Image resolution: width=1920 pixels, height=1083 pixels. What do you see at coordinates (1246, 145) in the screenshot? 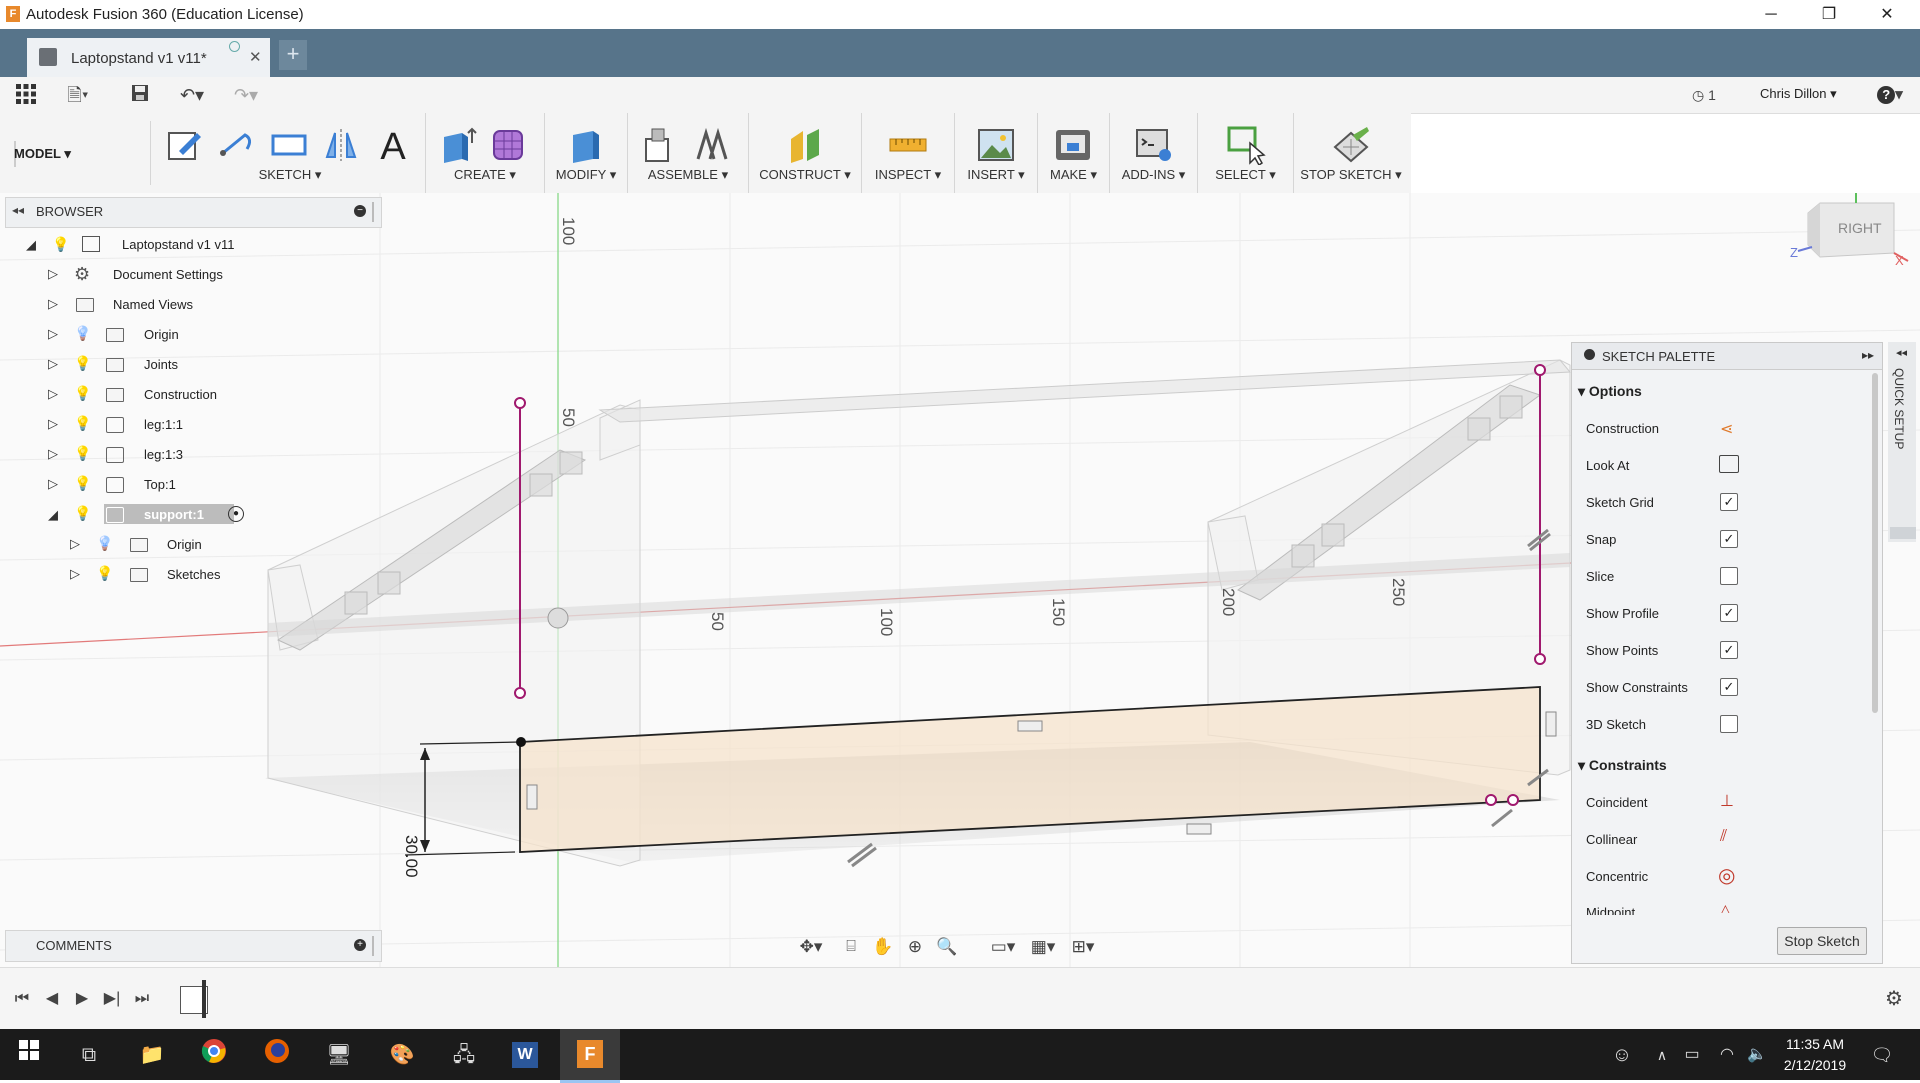
I see `select-icon` at bounding box center [1246, 145].